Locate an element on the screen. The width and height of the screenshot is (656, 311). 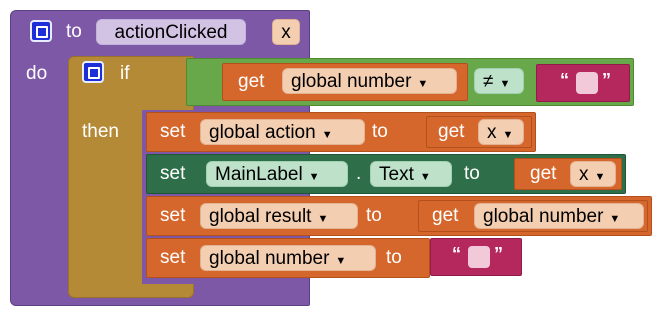
get-variable-label: global number is located at coordinates (543, 216).